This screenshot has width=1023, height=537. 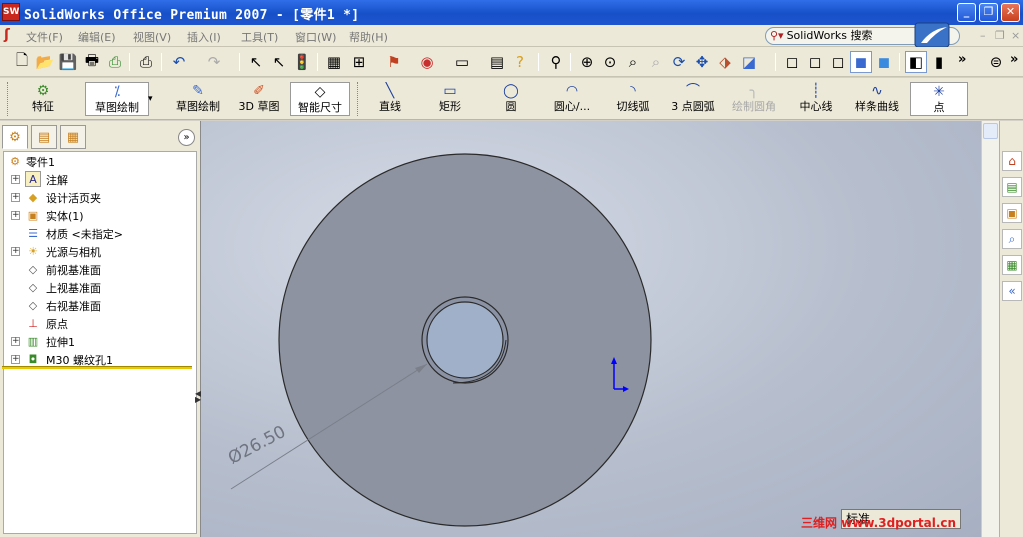 What do you see at coordinates (792, 62) in the screenshot?
I see `wireframe-icon: ◻` at bounding box center [792, 62].